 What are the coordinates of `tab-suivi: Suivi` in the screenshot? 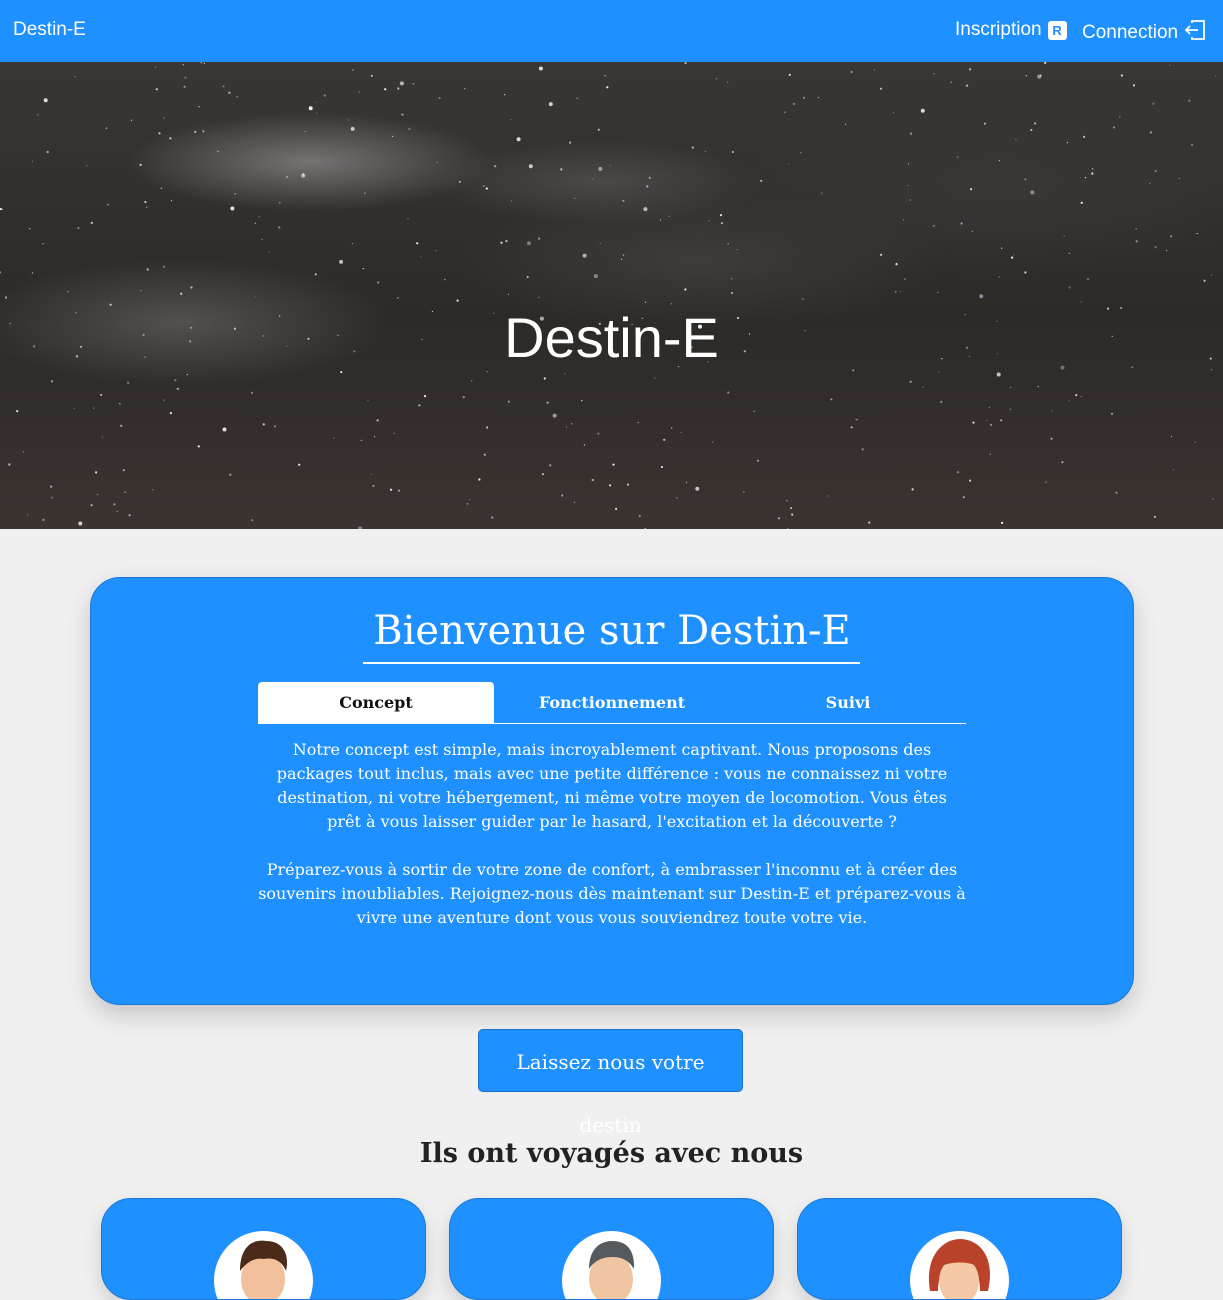 It's located at (848, 702).